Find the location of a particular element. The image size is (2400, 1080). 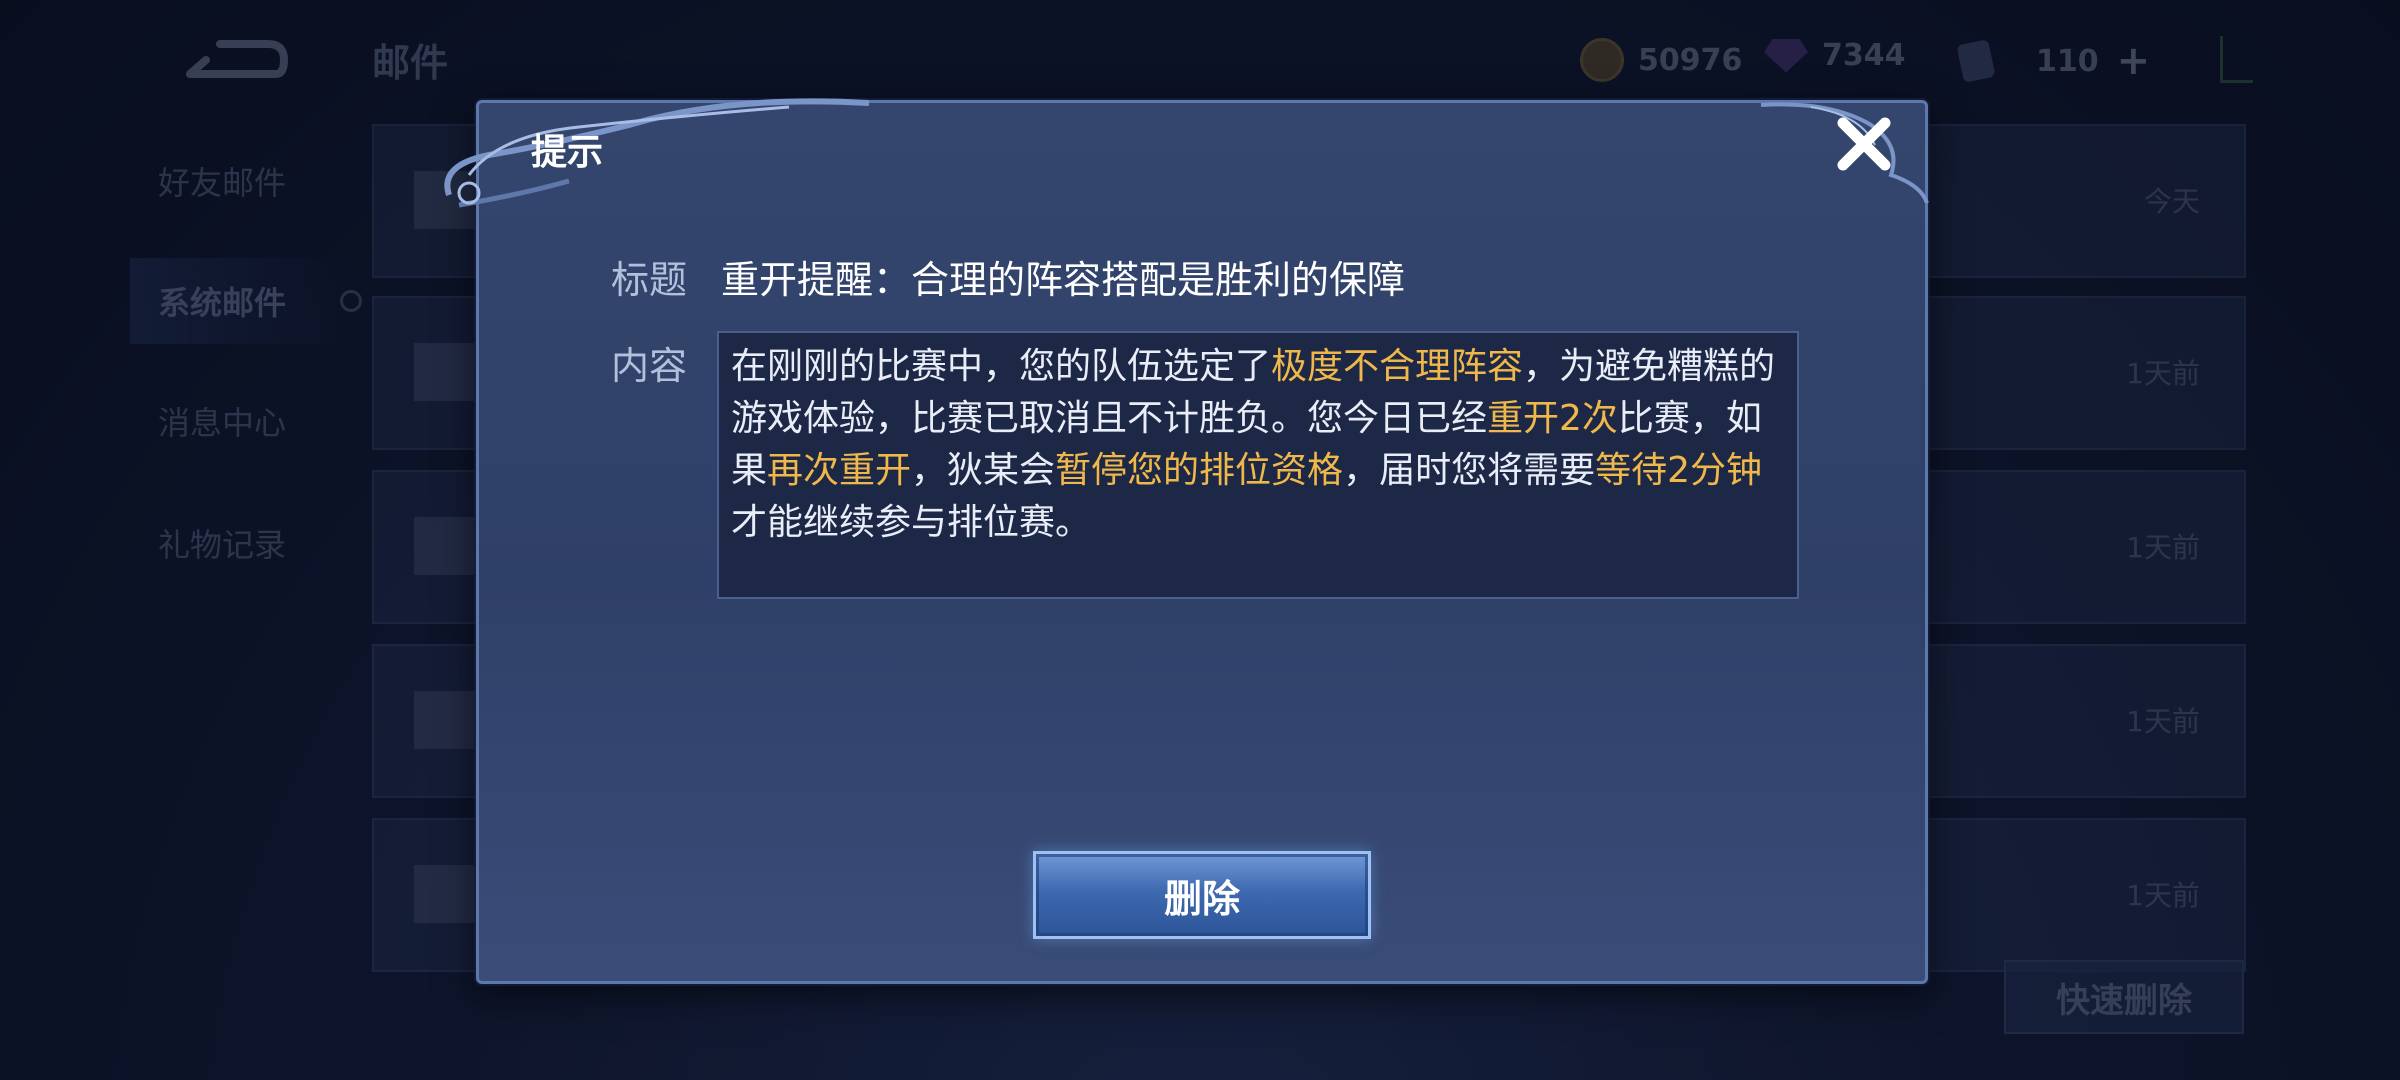

content-text-segment: 在刚刚的比赛中，您的队伍选定了 is located at coordinates (1001, 366).